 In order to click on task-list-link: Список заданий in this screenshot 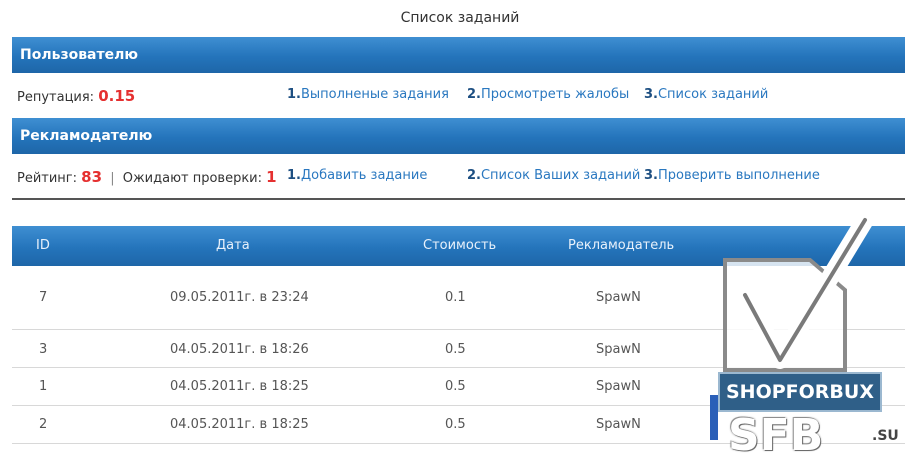, I will do `click(713, 94)`.